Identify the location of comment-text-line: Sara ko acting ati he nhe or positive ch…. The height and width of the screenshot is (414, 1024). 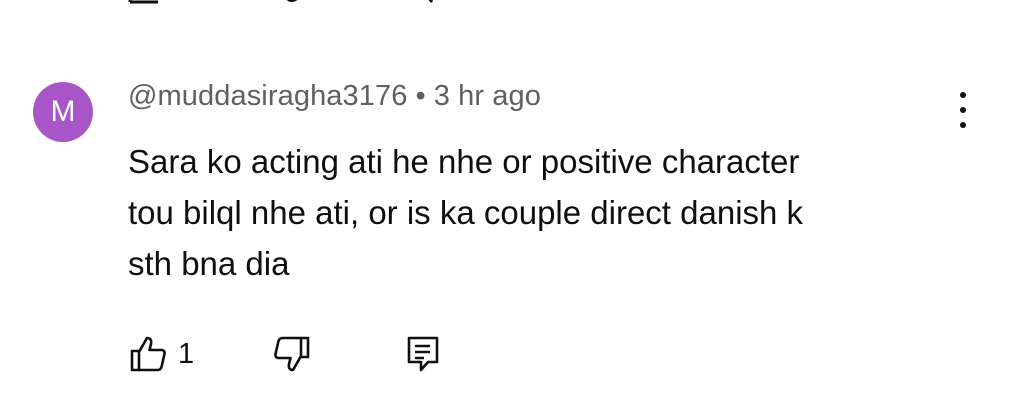
(464, 161).